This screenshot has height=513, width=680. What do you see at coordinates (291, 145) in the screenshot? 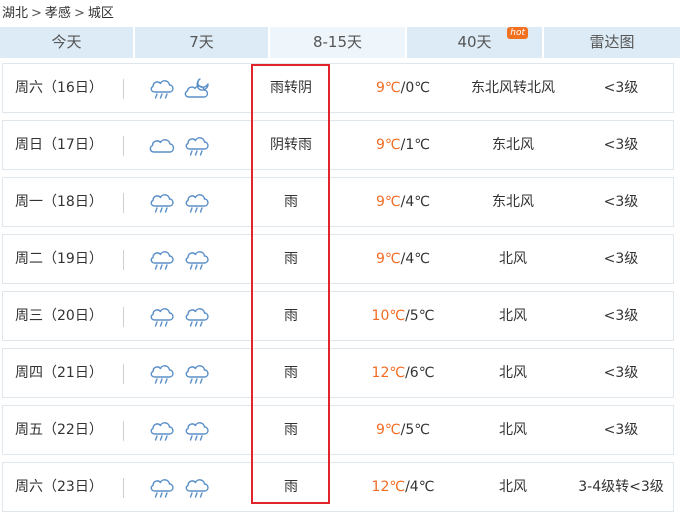
I see `weather-description: 阴转雨` at bounding box center [291, 145].